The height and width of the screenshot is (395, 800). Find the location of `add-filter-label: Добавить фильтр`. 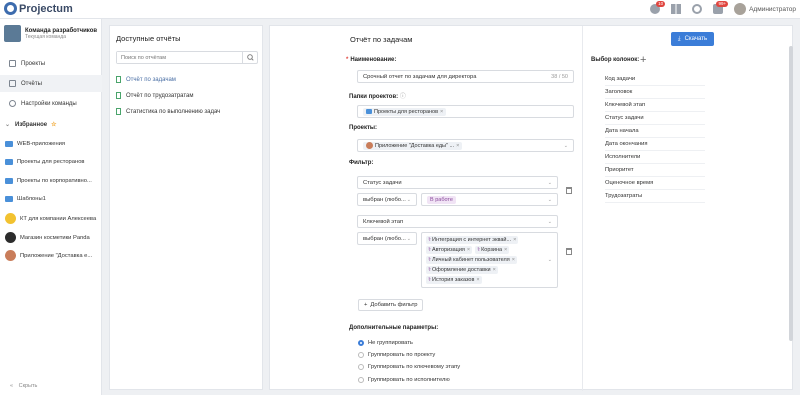

add-filter-label: Добавить фильтр is located at coordinates (394, 305).